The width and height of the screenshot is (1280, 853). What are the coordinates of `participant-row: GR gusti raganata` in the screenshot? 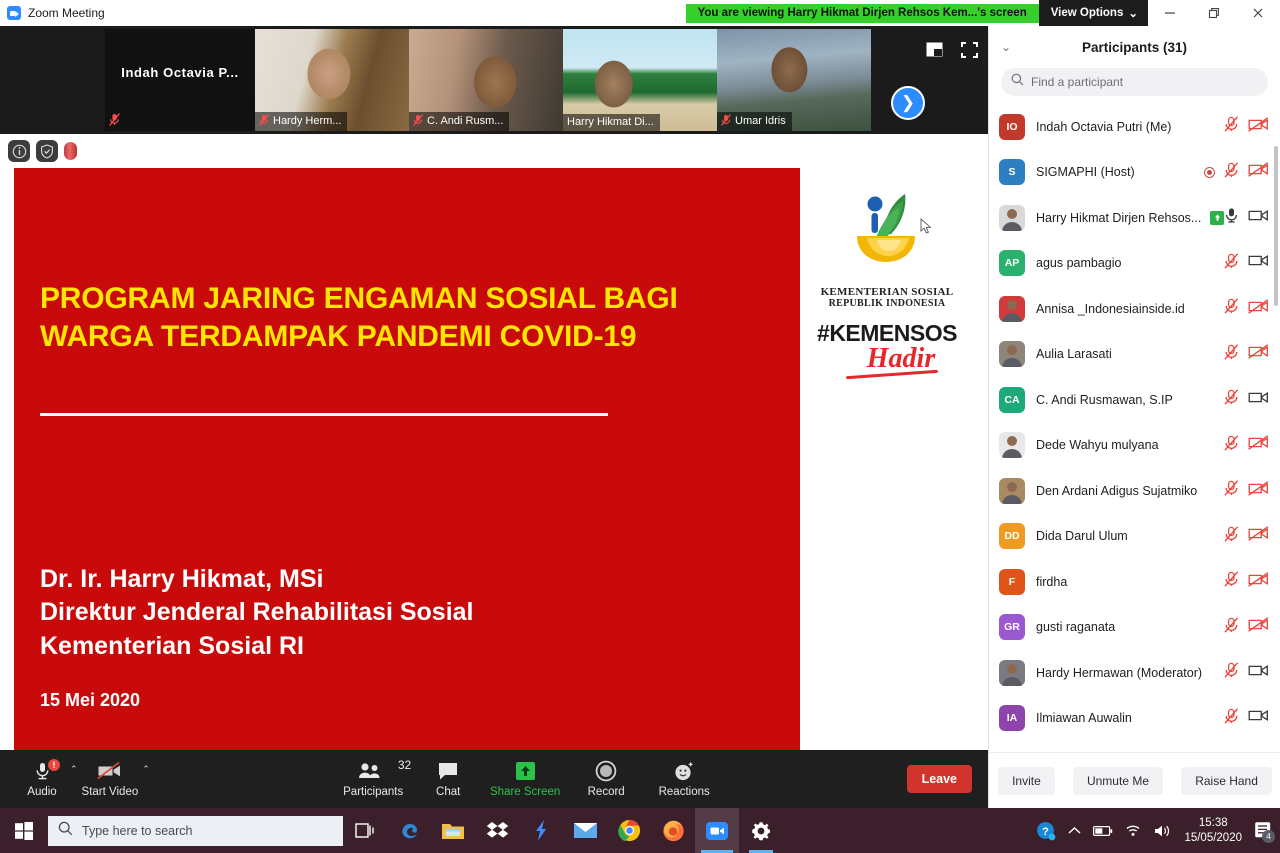 It's located at (1134, 628).